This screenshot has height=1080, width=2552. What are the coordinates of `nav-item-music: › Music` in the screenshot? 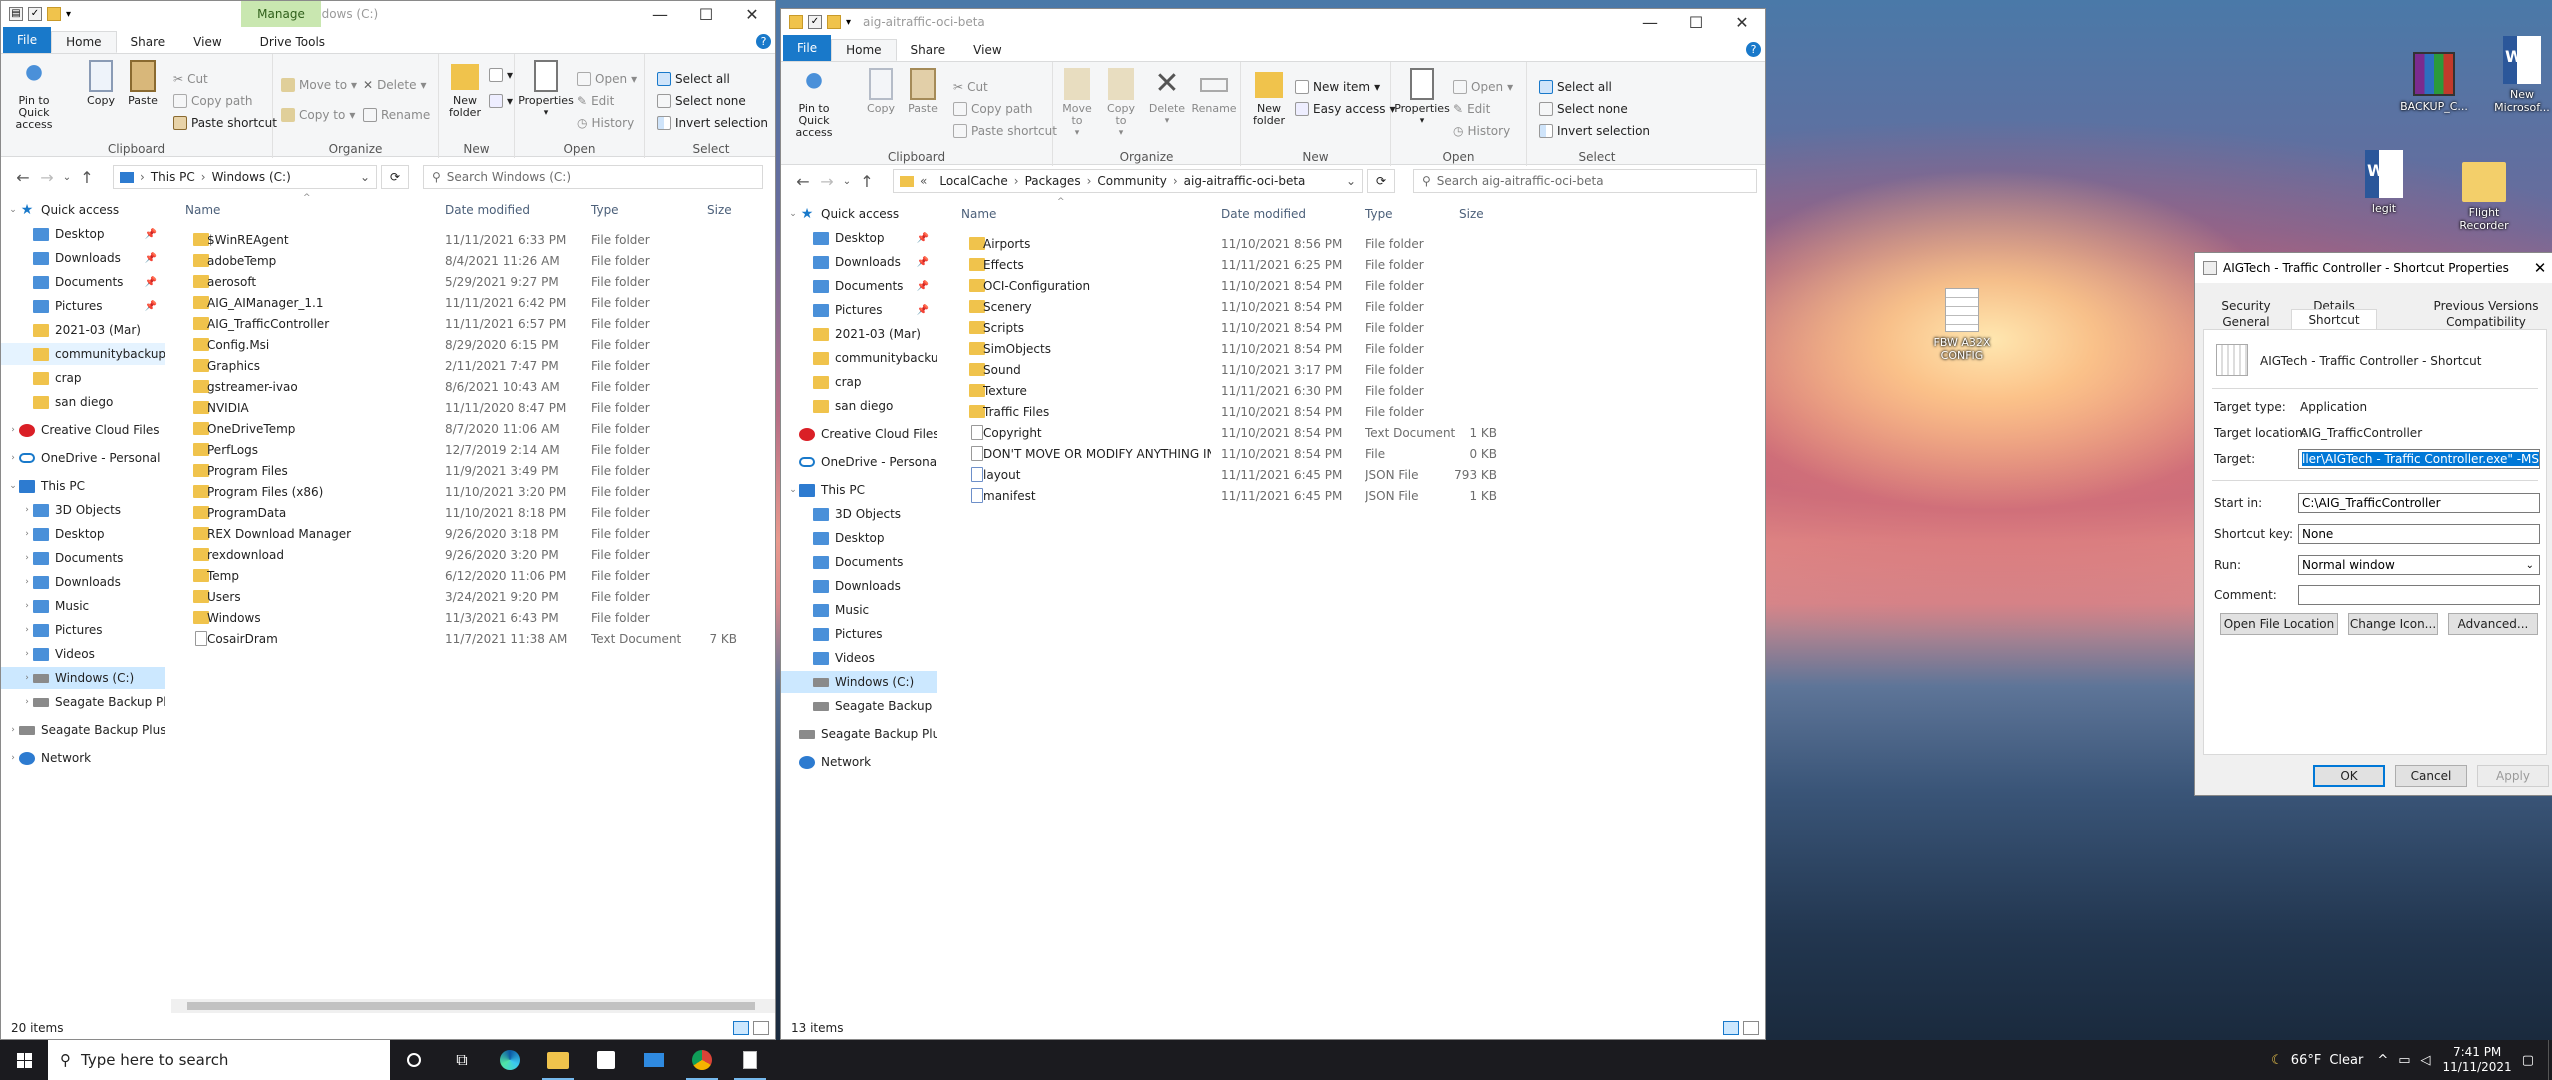 It's located at (83, 606).